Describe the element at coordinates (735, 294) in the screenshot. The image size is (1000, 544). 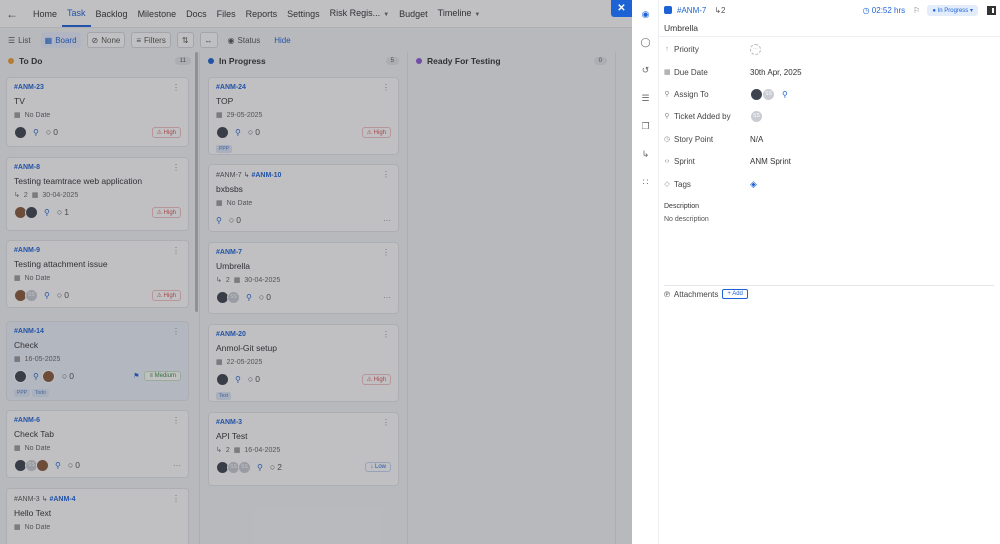
I see `add-attachment-button: + Add` at that location.